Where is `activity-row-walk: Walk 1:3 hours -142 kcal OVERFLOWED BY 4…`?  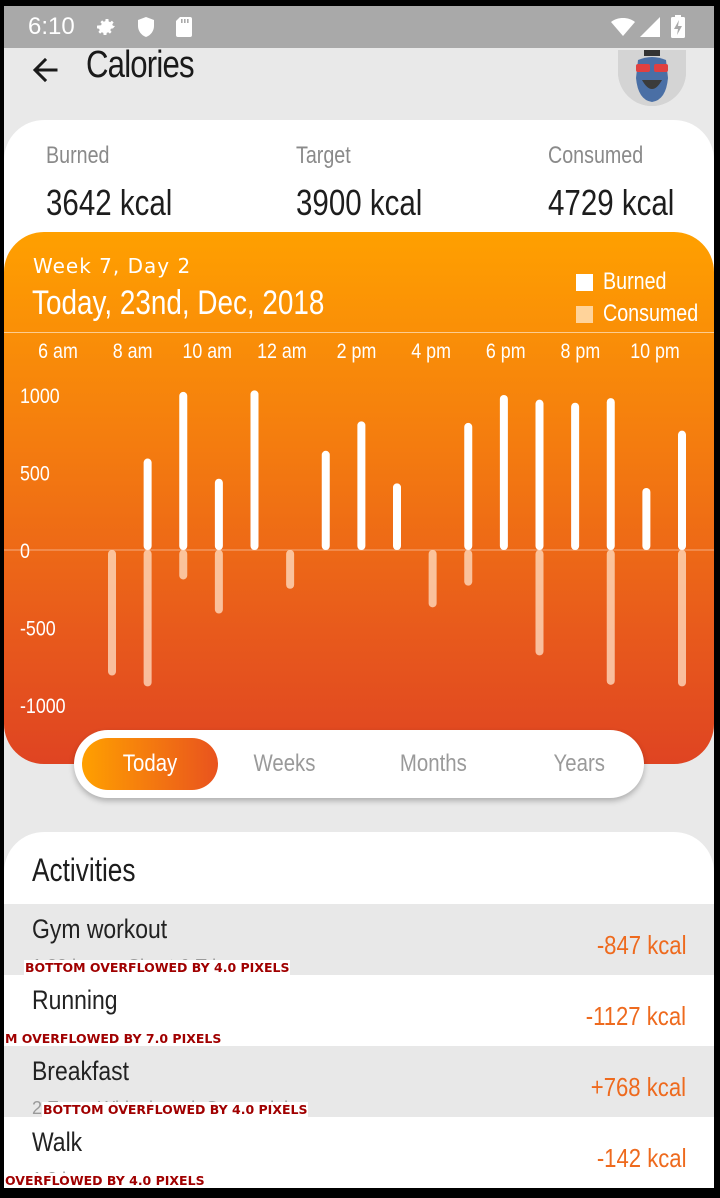 activity-row-walk: Walk 1:3 hours -142 kcal OVERFLOWED BY 4… is located at coordinates (359, 1152).